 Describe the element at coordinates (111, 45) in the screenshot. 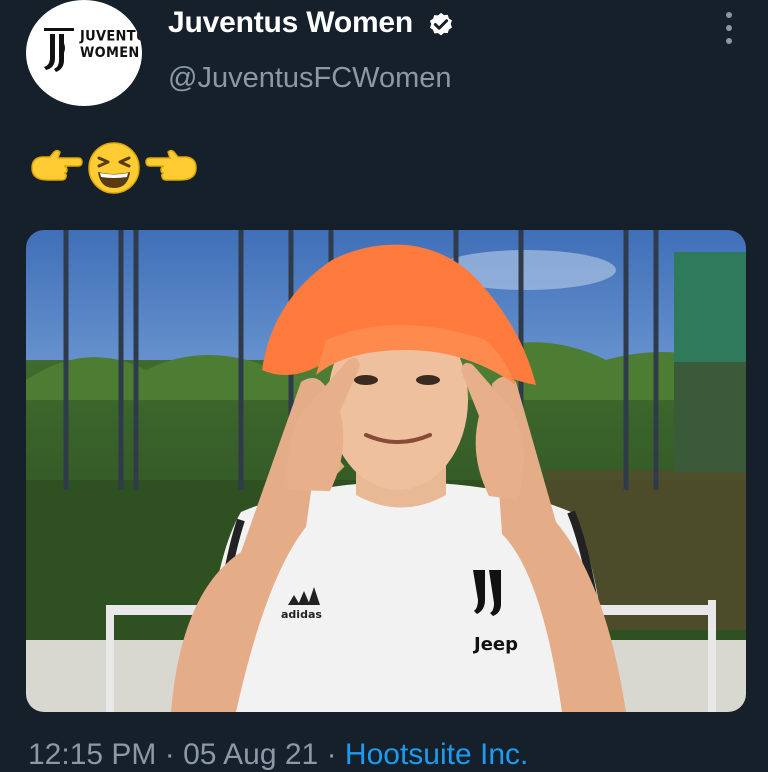

I see `avatar-text: JUVENTUS WOMEN` at that location.